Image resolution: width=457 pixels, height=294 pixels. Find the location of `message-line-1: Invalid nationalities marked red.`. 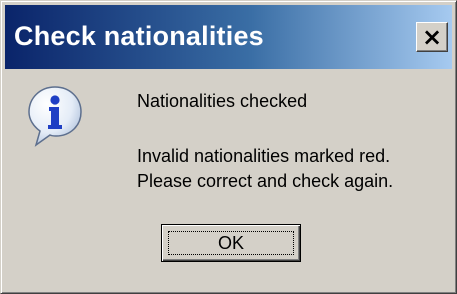

message-line-1: Invalid nationalities marked red. is located at coordinates (264, 156).